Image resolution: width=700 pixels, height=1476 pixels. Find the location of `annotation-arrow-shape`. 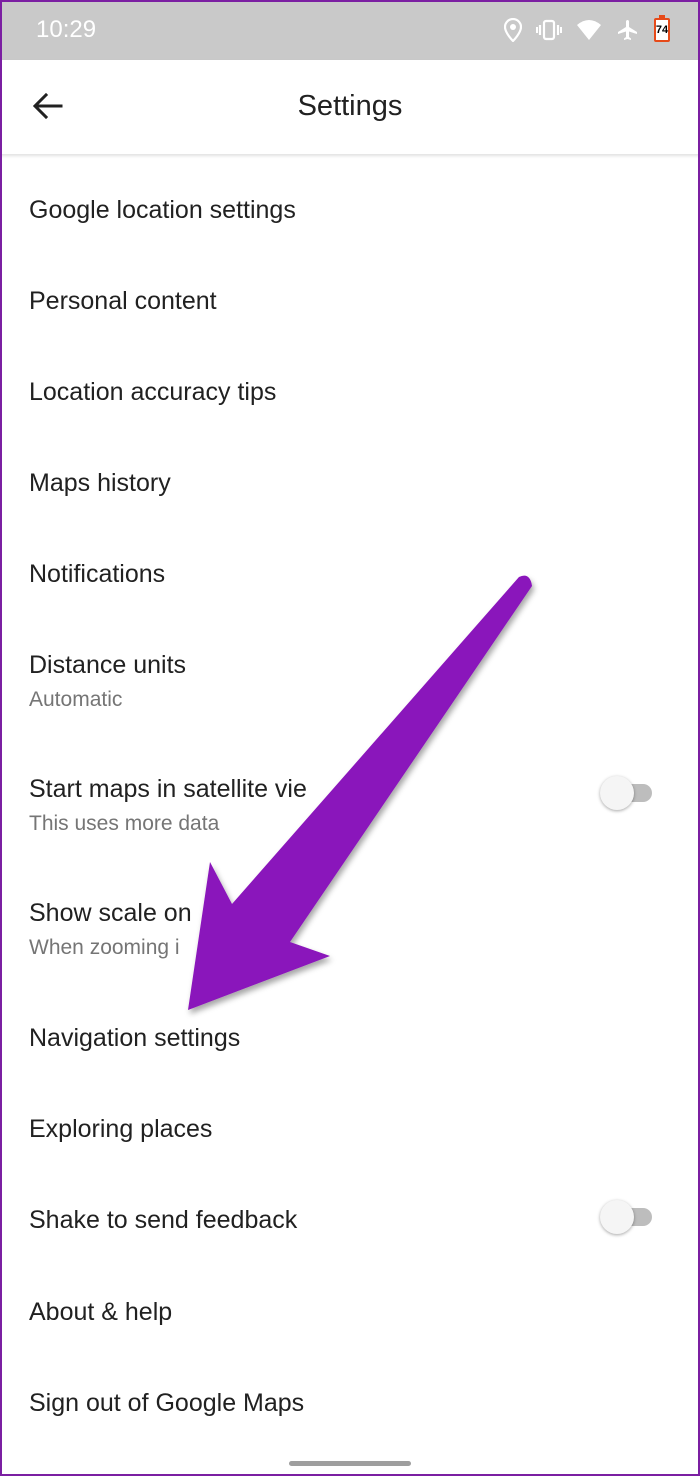

annotation-arrow-shape is located at coordinates (360, 792).